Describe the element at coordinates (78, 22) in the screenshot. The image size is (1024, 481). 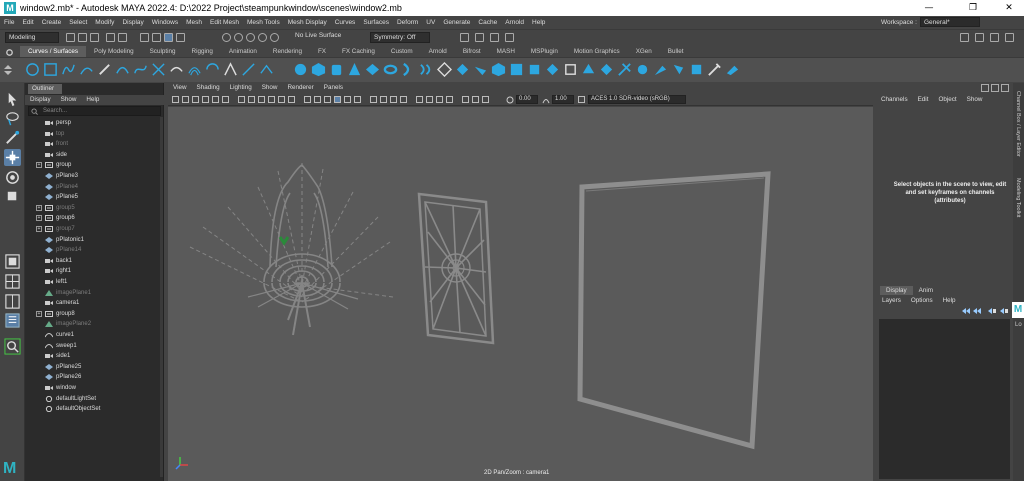
I see `menu-select: Select` at that location.